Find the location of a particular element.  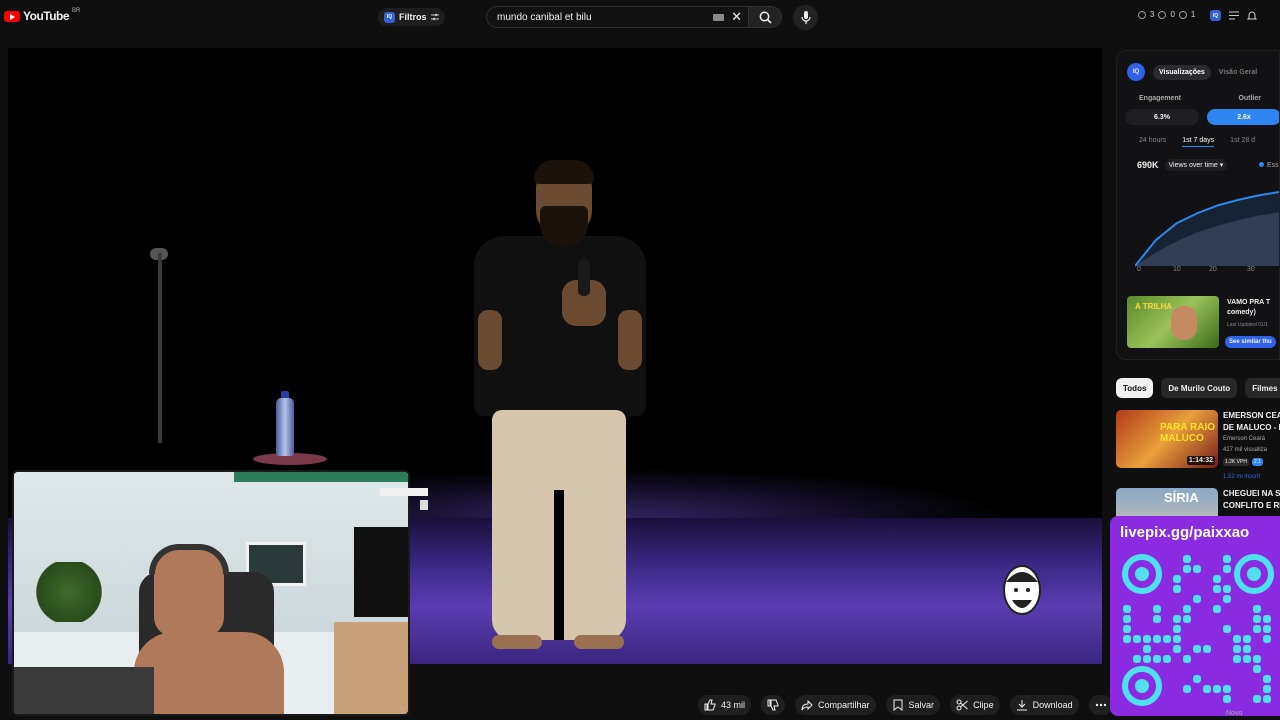

logo-region: BR is located at coordinates (76, 11).